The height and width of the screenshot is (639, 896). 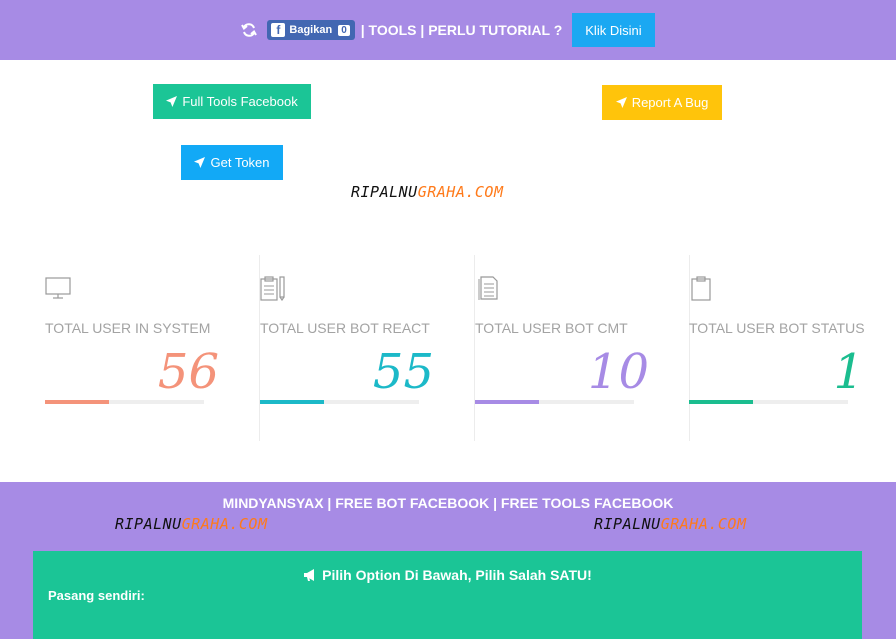 I want to click on stat-total-user-bot-status: TOTAL USER BOT STATUS 1, so click(x=792, y=348).